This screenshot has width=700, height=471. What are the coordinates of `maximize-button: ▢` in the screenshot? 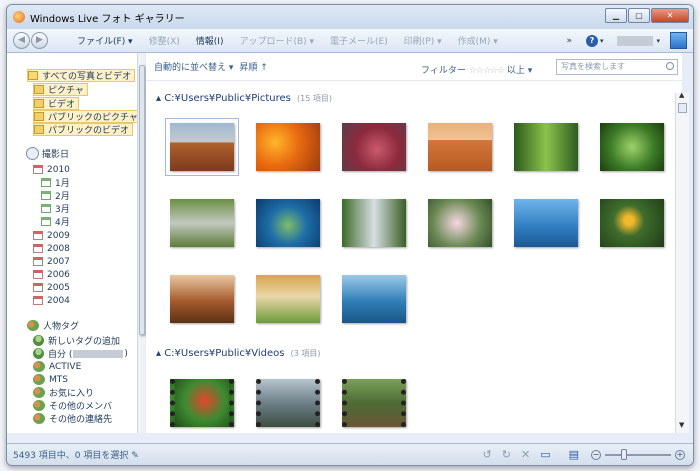 It's located at (639, 15).